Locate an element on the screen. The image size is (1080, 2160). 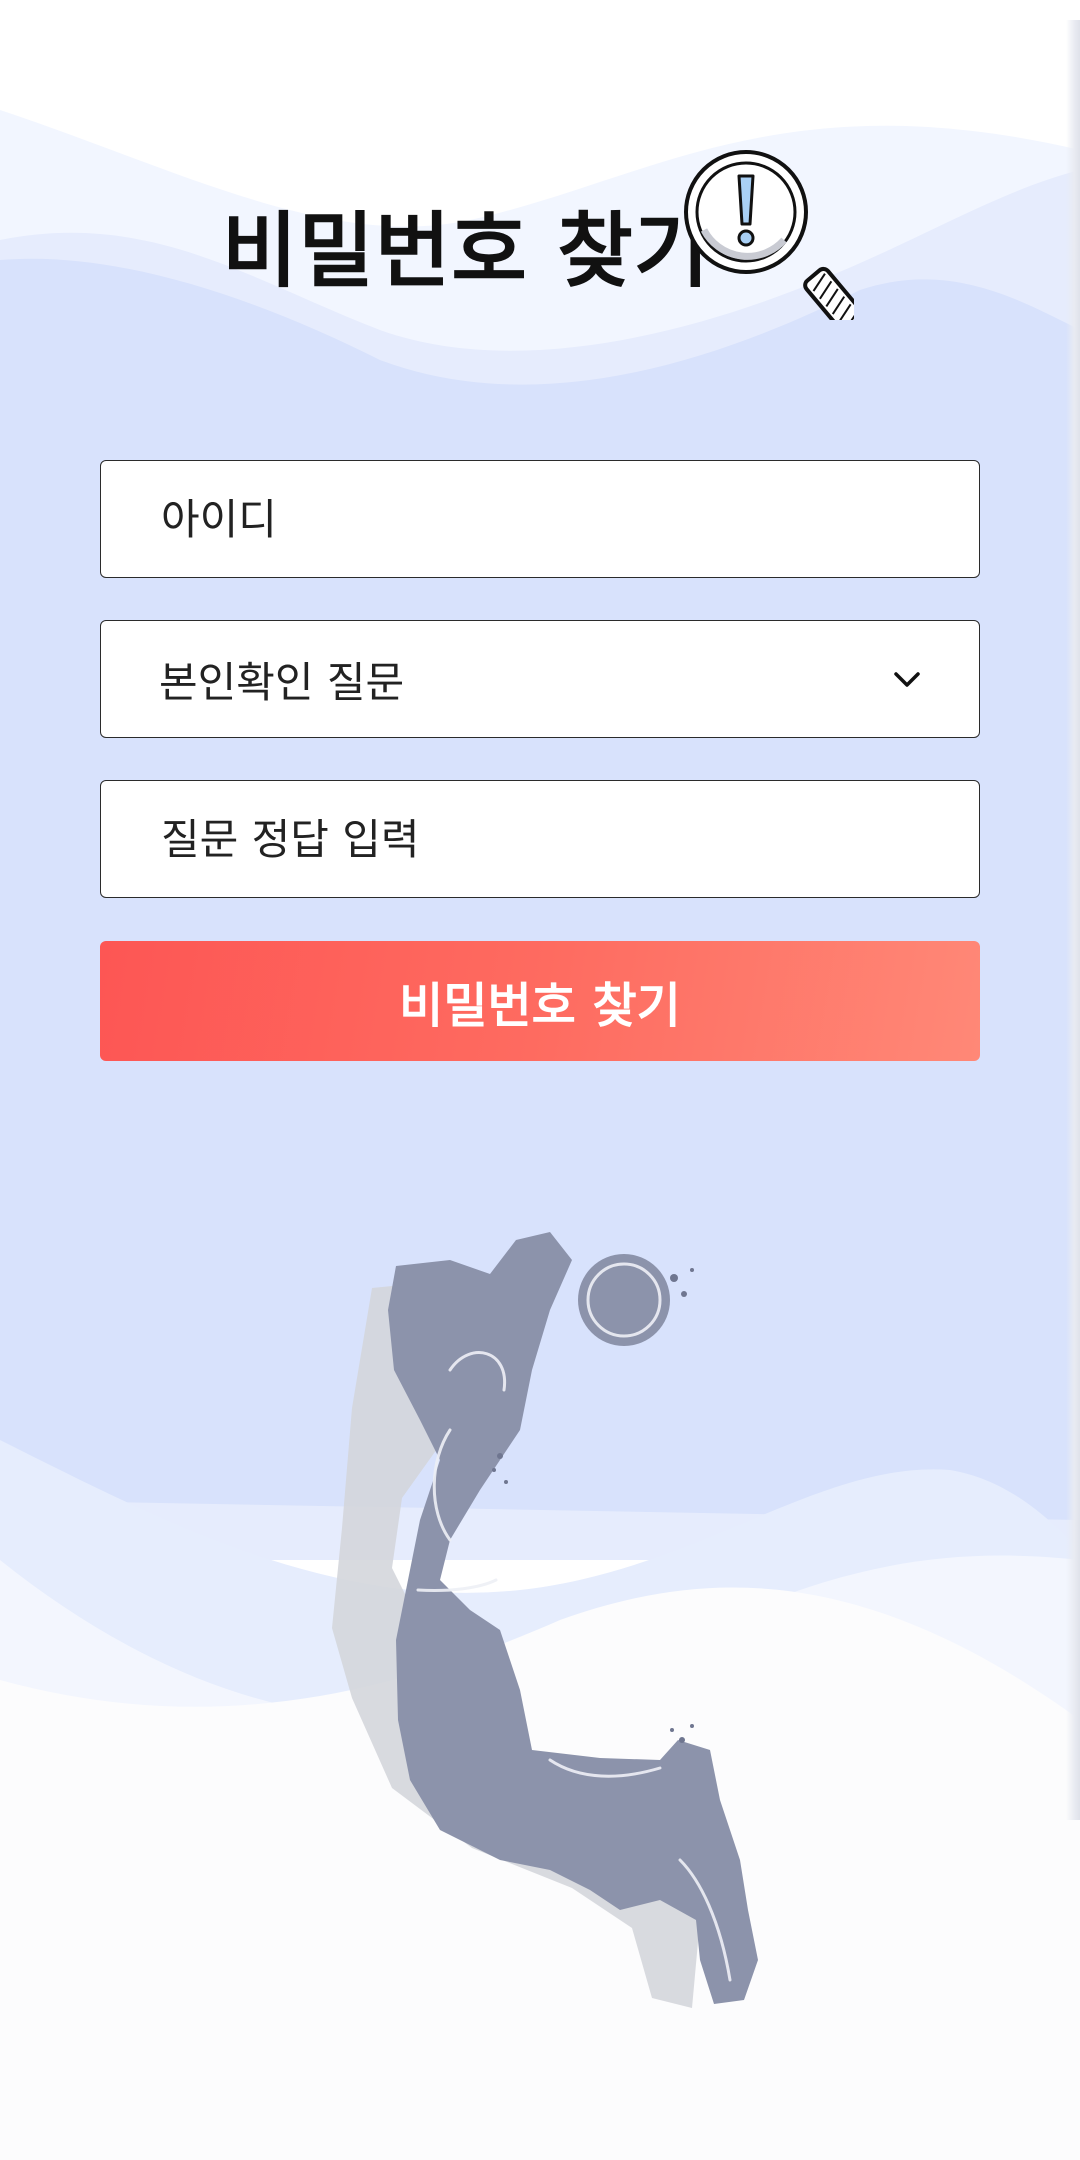
id-field is located at coordinates (540, 519).